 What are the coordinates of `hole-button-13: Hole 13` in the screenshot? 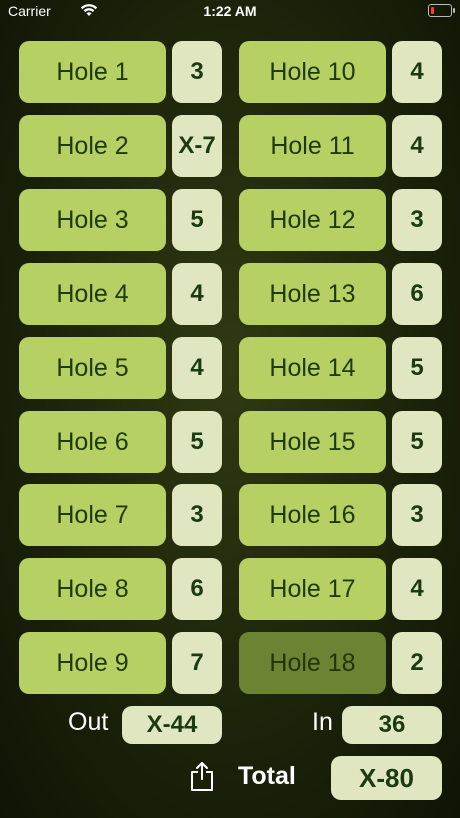 It's located at (312, 294).